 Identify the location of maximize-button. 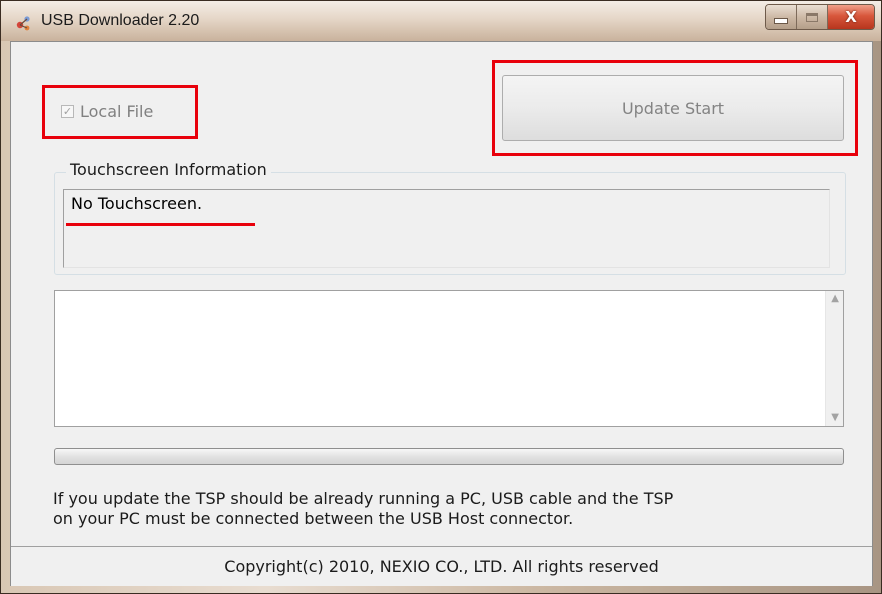
(812, 17).